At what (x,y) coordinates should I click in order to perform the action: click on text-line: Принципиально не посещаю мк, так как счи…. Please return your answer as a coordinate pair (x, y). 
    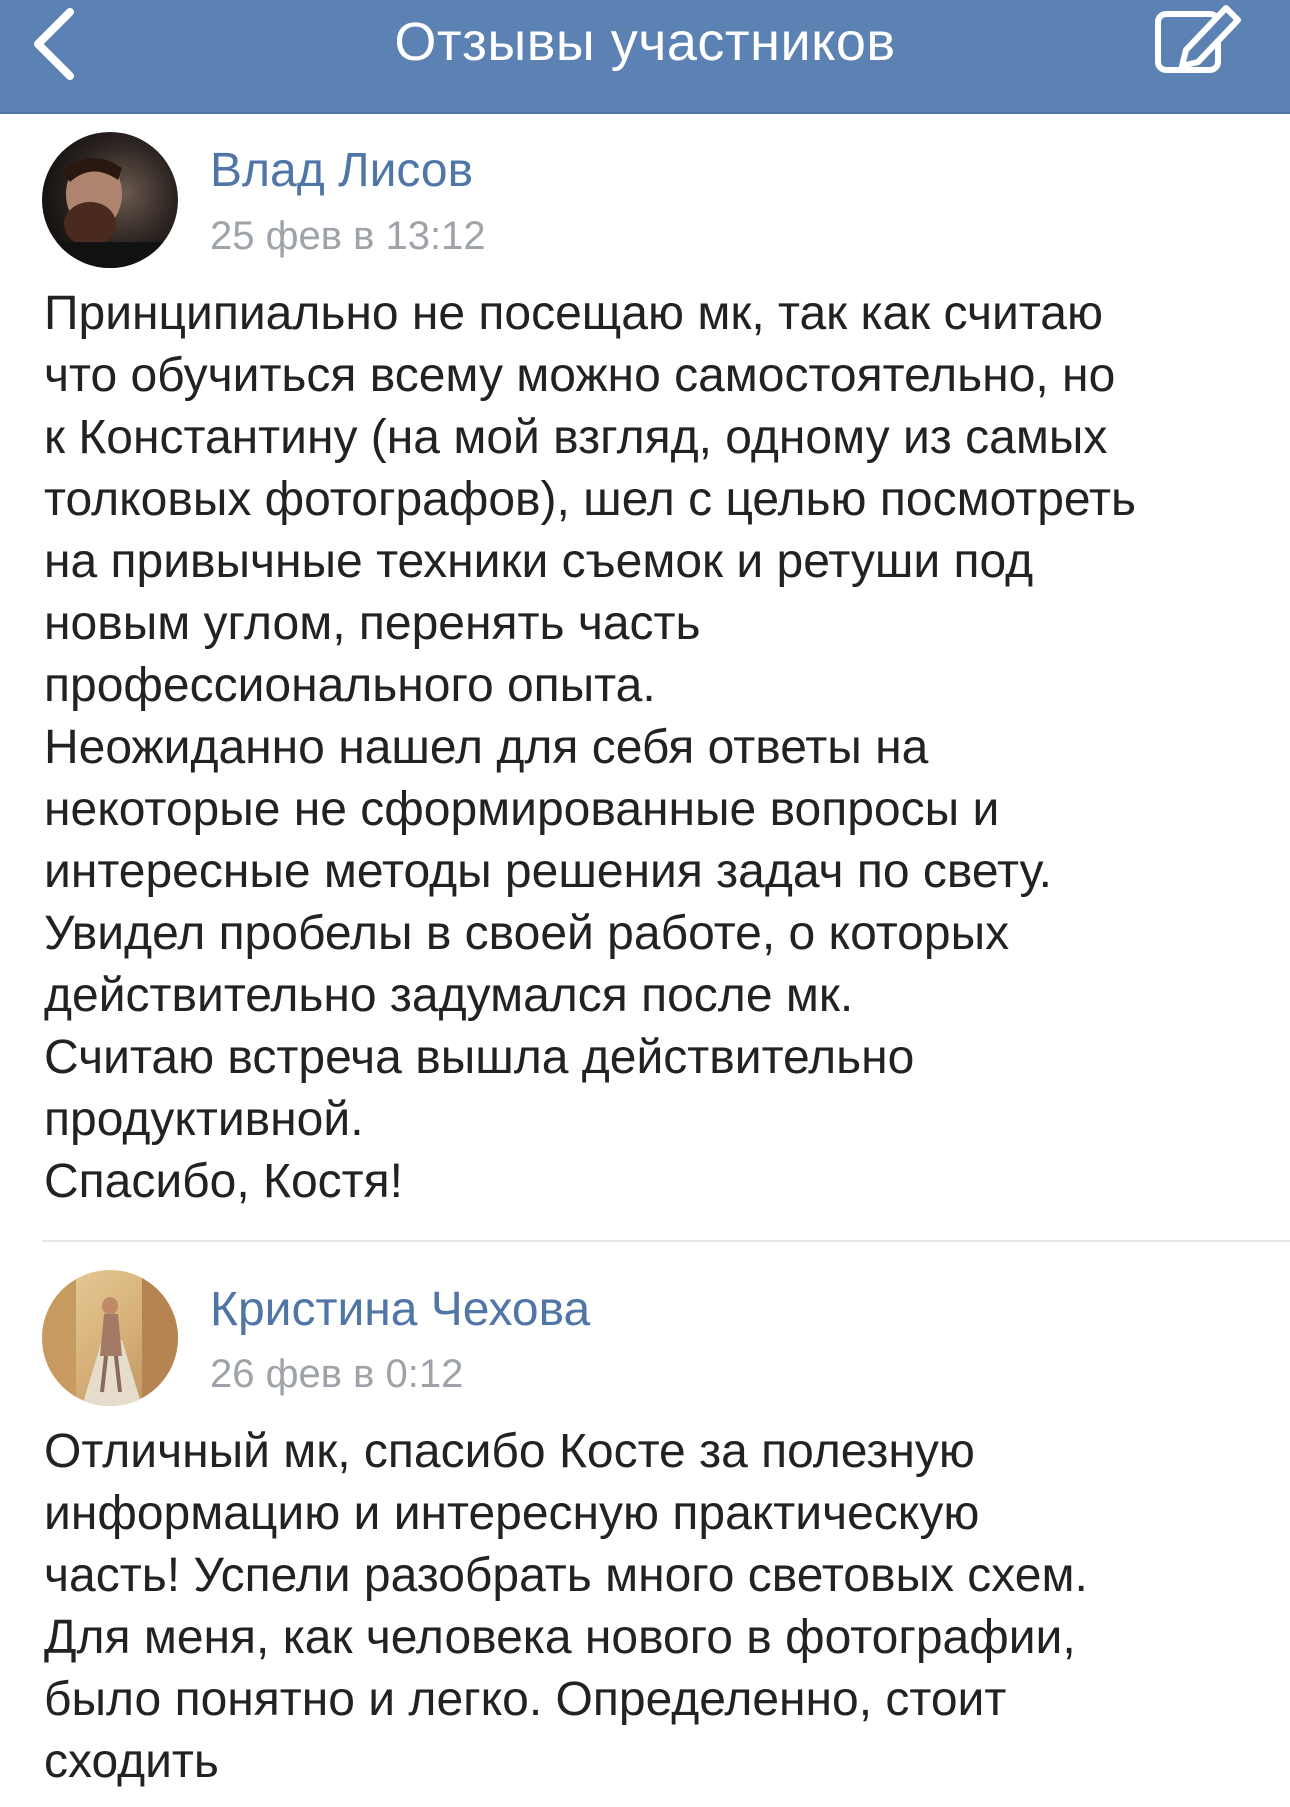
    Looking at the image, I should click on (573, 313).